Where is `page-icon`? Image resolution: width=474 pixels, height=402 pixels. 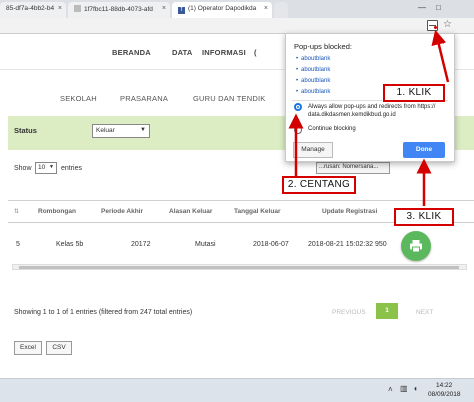 page-icon is located at coordinates (77, 8).